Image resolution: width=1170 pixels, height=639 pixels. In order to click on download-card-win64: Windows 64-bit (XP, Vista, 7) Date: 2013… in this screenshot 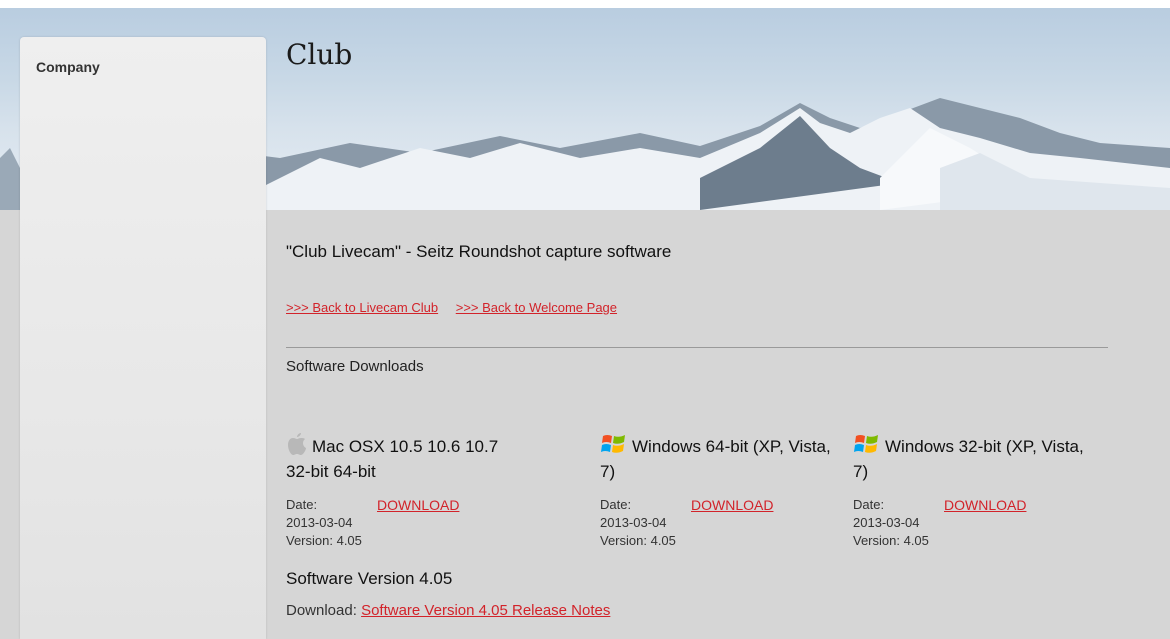, I will do `click(720, 491)`.